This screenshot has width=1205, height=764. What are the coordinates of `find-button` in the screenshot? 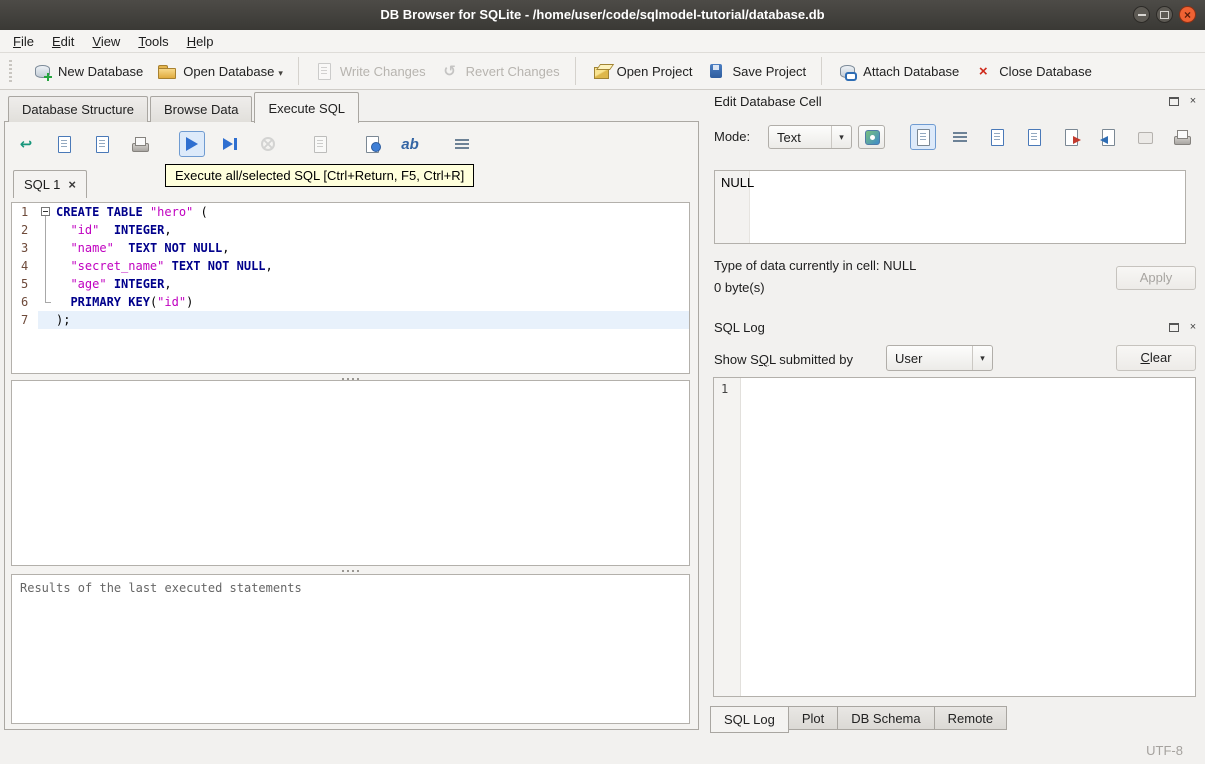 It's located at (372, 144).